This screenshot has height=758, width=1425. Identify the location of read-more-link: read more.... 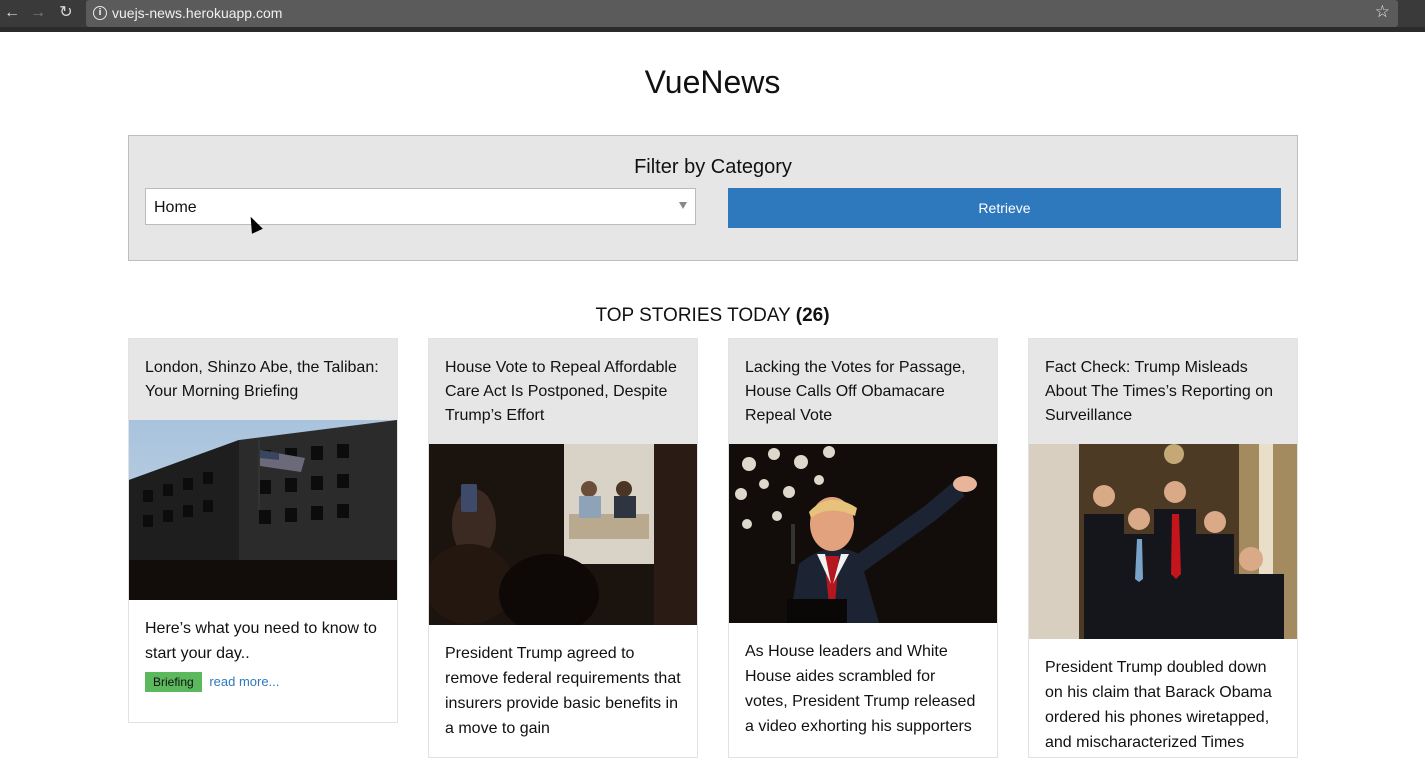
(244, 681).